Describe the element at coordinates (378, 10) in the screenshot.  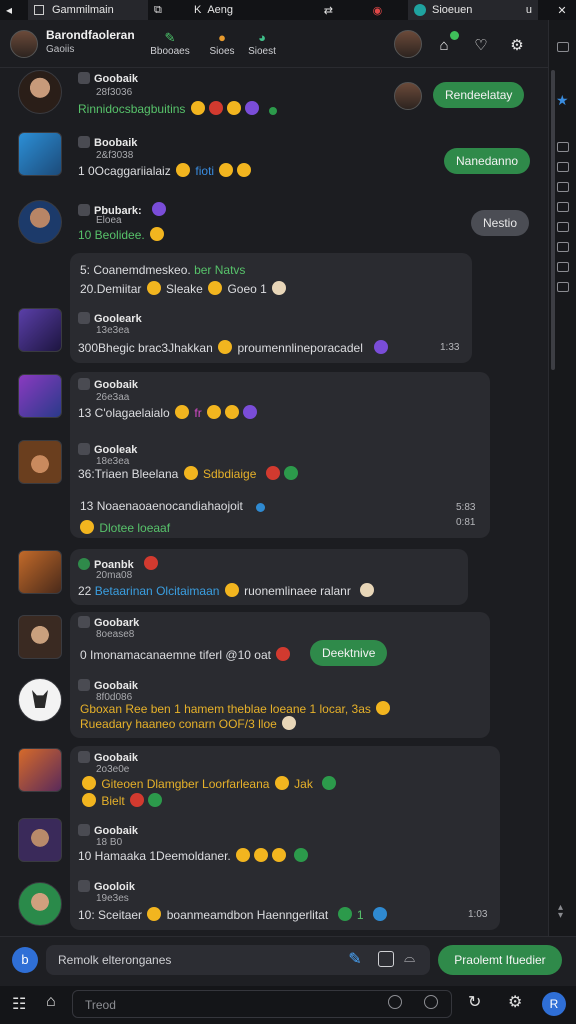
I see `record-icon: ◉` at that location.